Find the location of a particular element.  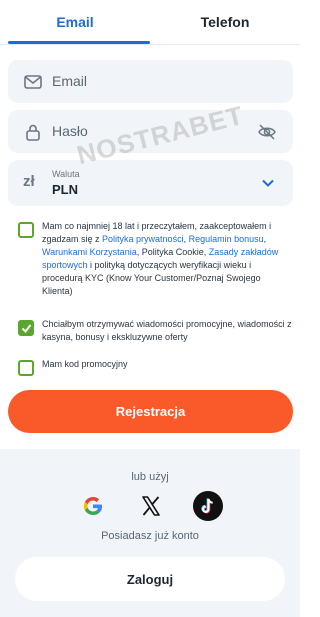

promo-code-option: Mam kod promocyjny is located at coordinates (155, 367).